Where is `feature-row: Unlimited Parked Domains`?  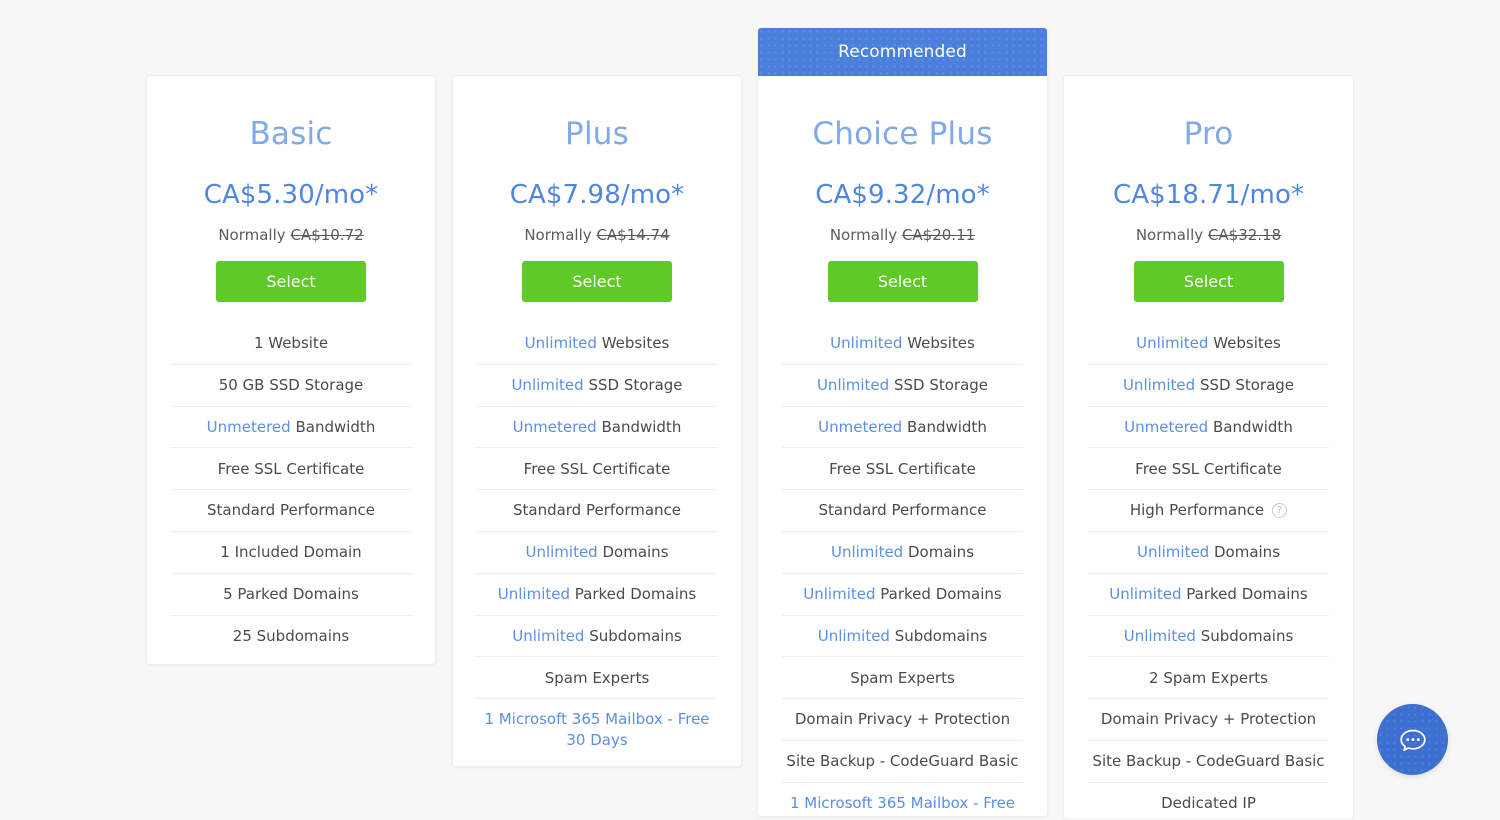
feature-row: Unlimited Parked Domains is located at coordinates (1208, 593).